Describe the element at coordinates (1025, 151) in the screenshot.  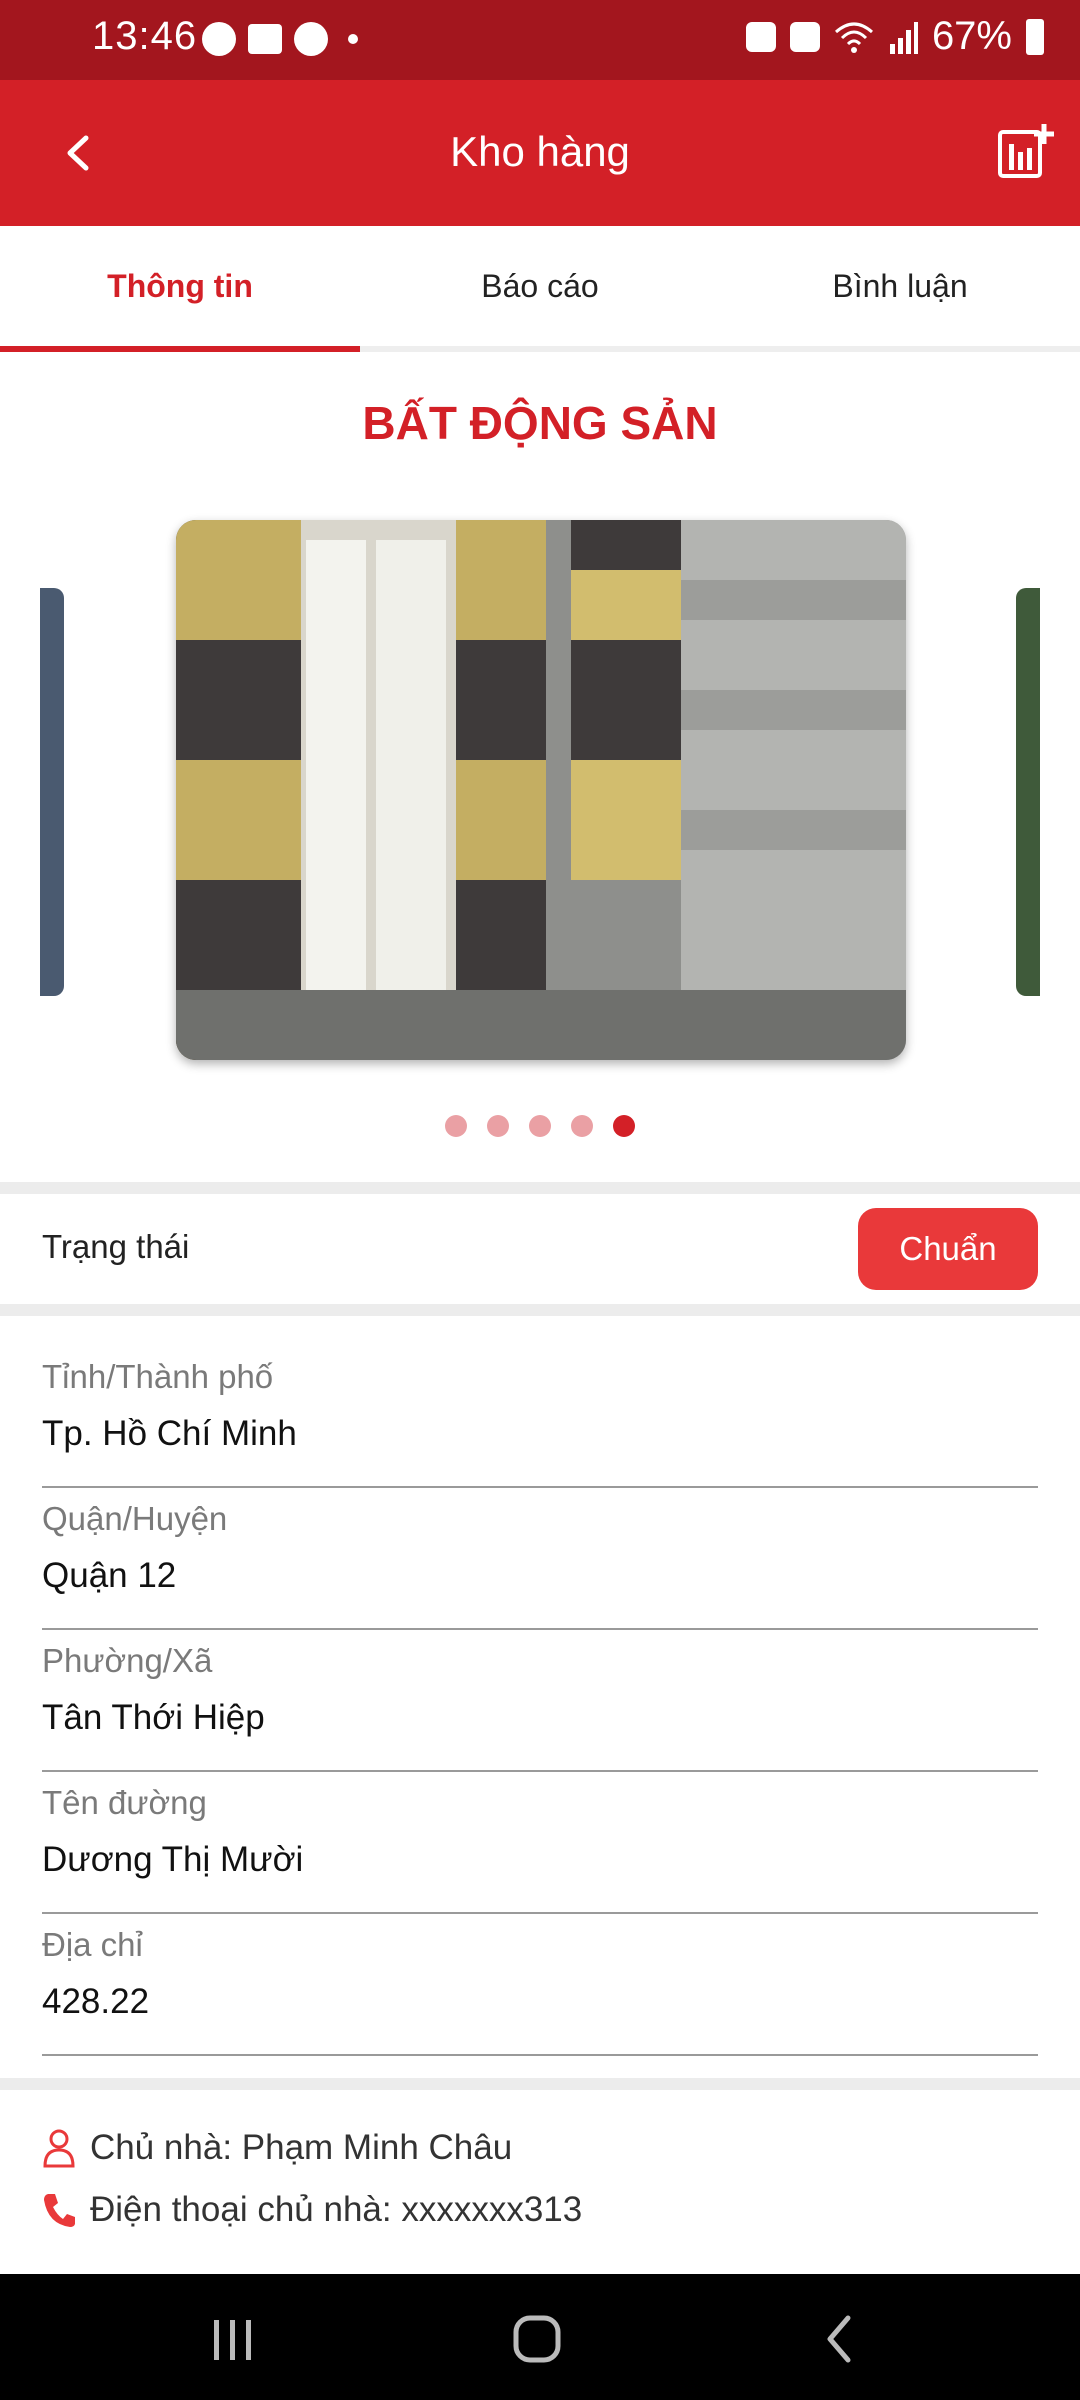
I see `add-report-icon` at that location.